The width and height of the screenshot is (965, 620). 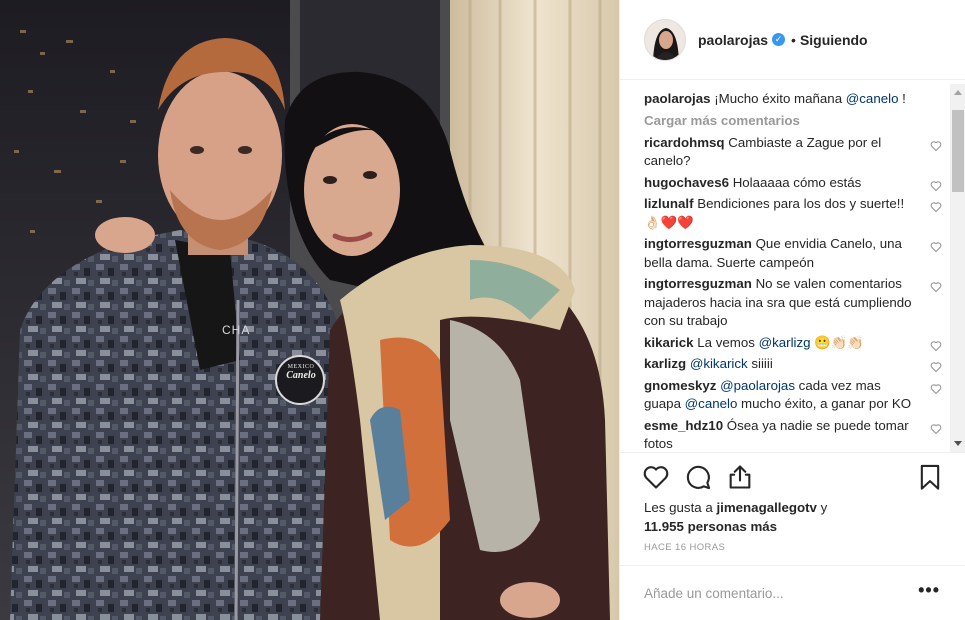 I want to click on post-header: paolarojas ✓ • Siguiendo, so click(x=792, y=40).